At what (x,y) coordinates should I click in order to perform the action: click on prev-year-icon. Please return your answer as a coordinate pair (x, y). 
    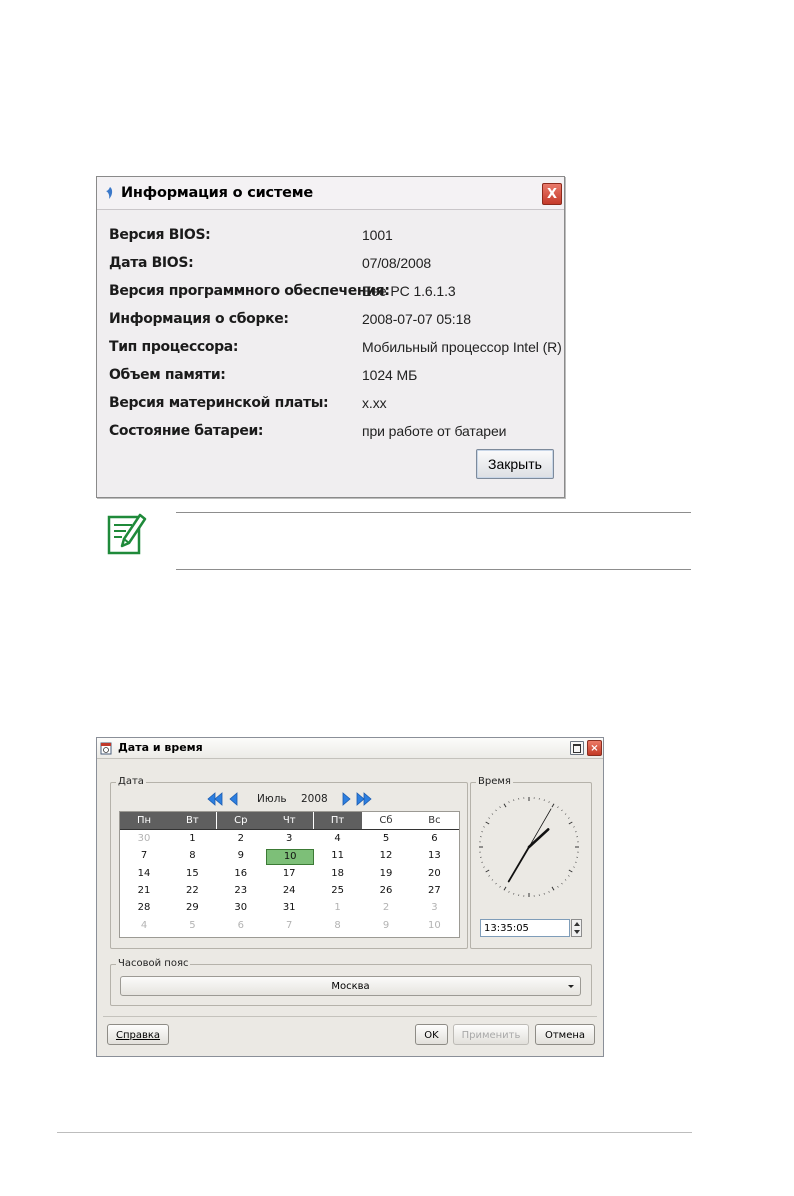
    Looking at the image, I should click on (215, 799).